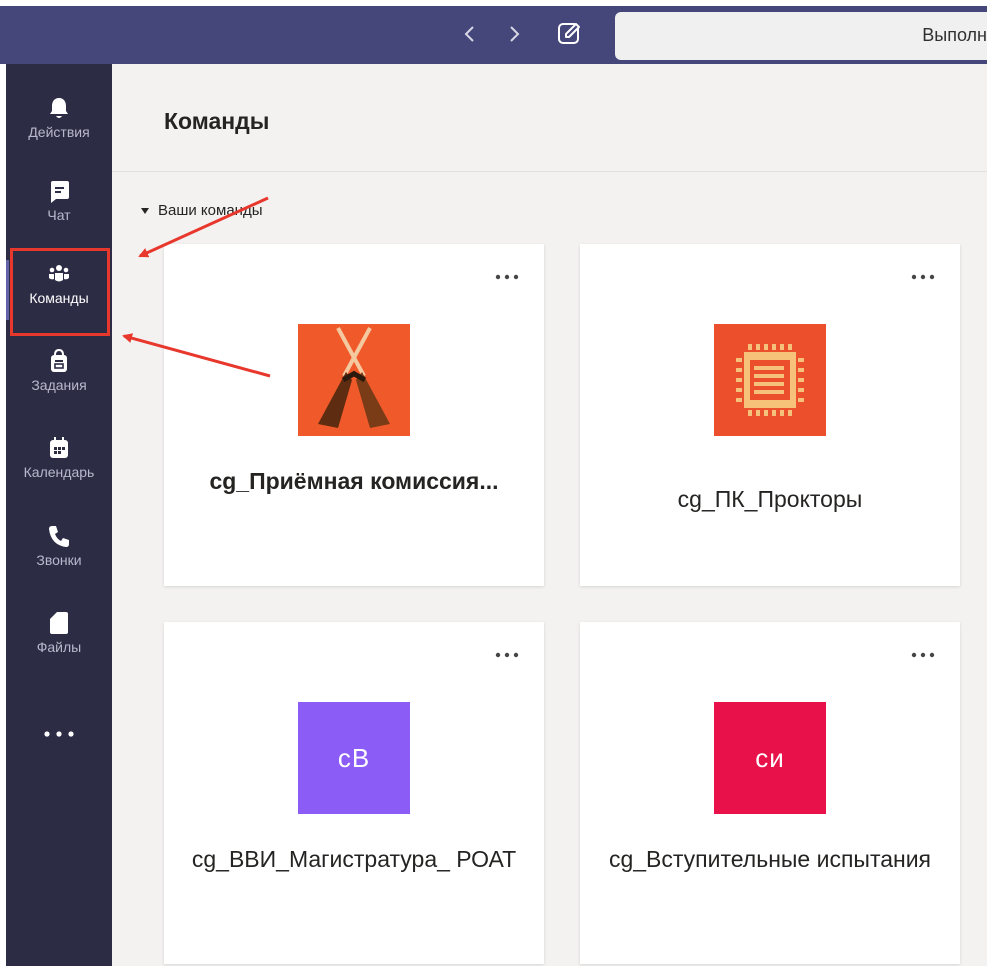 This screenshot has width=987, height=966. Describe the element at coordinates (770, 499) in the screenshot. I see `team-name: cg_ПК_Прокторы` at that location.